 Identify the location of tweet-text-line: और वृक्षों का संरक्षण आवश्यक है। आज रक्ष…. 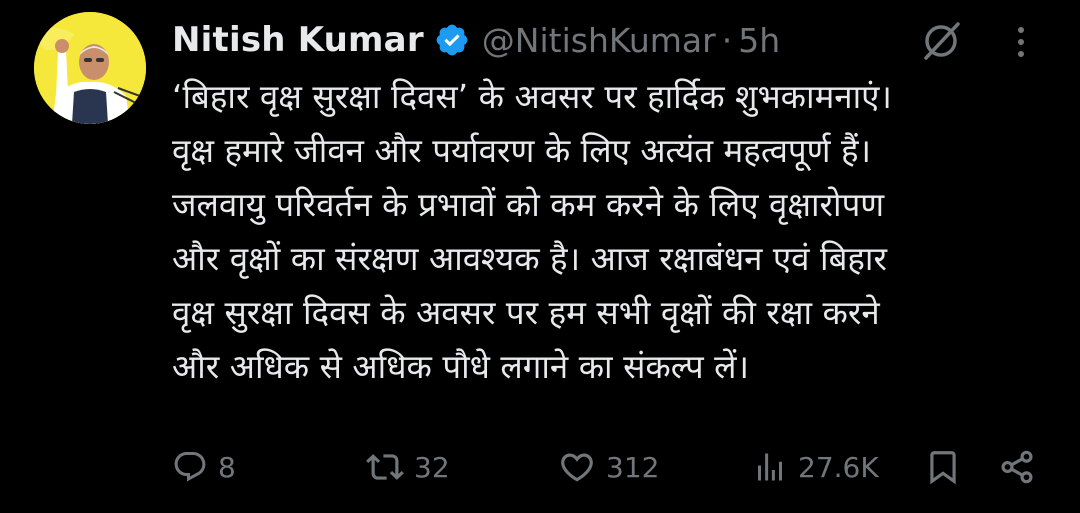
(529, 258).